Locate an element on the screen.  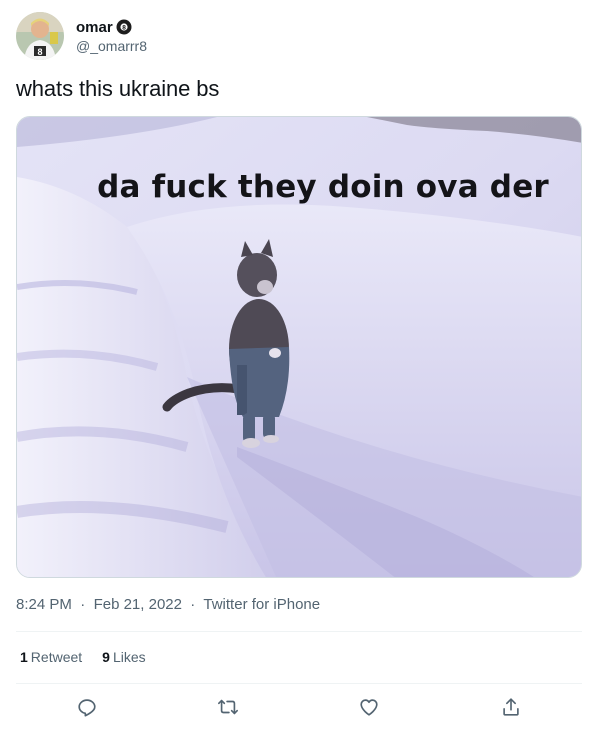
heart-icon is located at coordinates (369, 707).